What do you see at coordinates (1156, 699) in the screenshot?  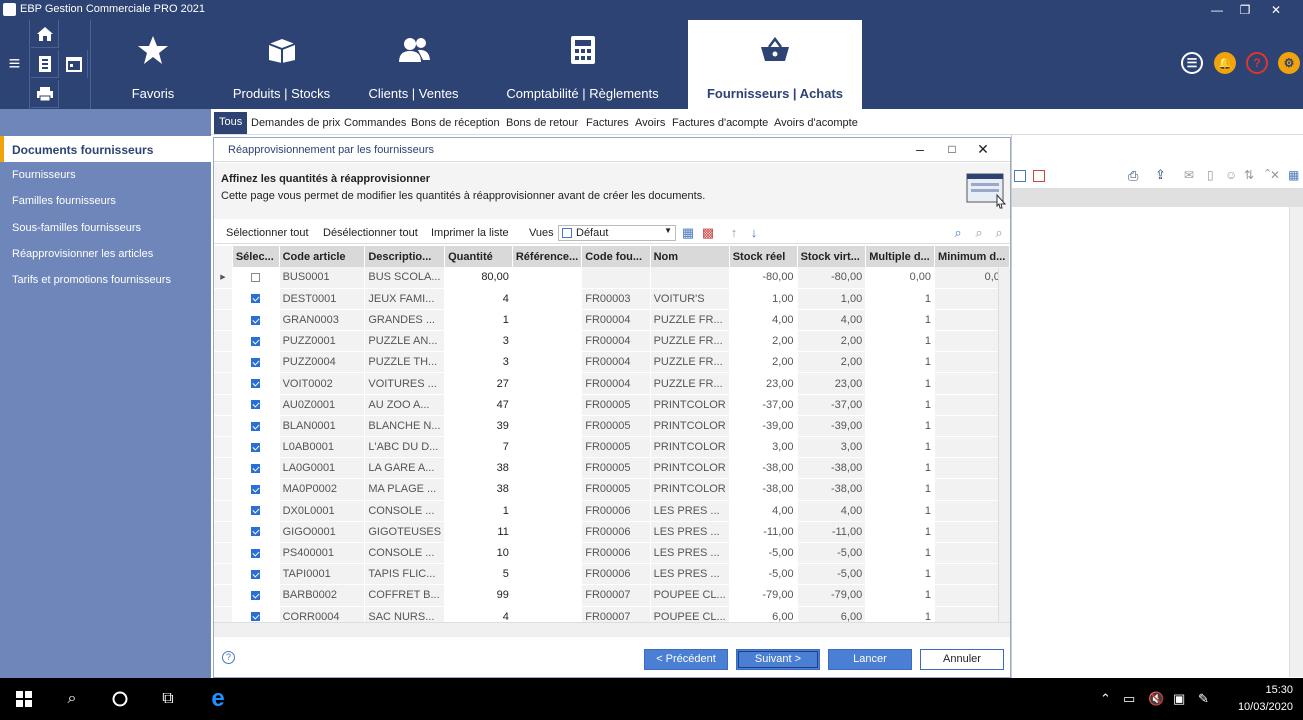 I see `volume-muted-icon: 🔇` at bounding box center [1156, 699].